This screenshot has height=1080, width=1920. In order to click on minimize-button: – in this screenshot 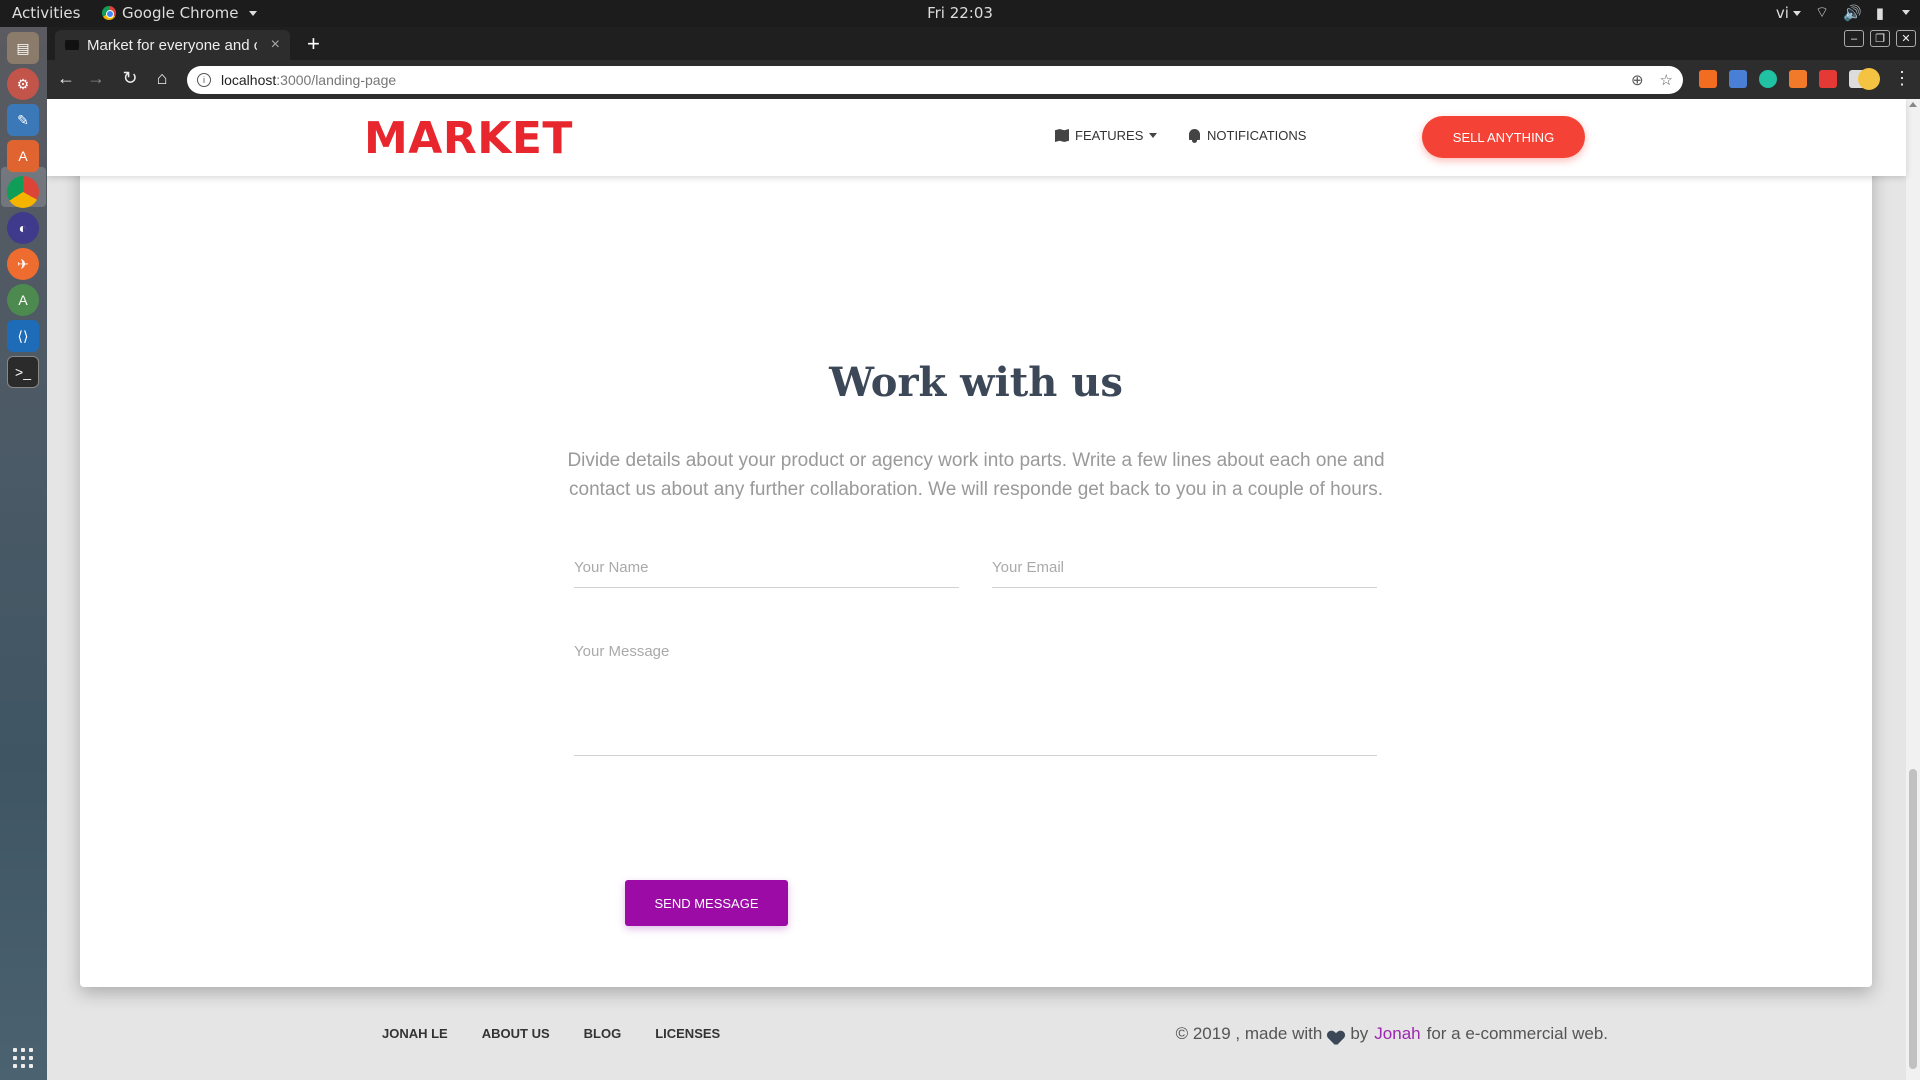, I will do `click(1854, 38)`.